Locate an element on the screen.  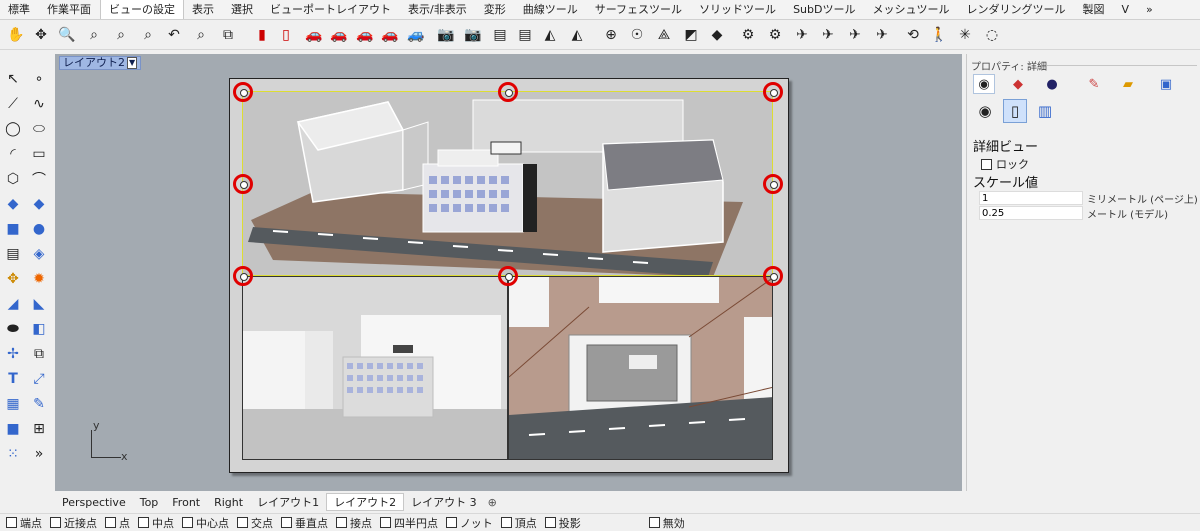
folder-tab-icon: ▰ is located at coordinates (1128, 84).